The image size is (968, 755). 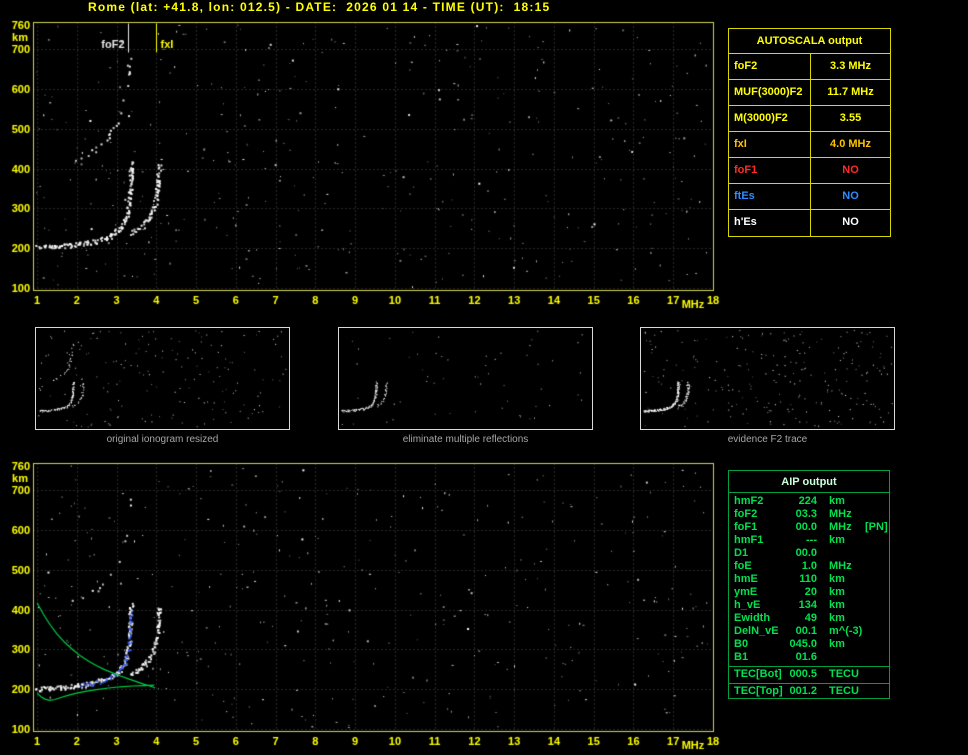 I want to click on autoscala-row-fof1: foF1 NO, so click(x=809, y=171).